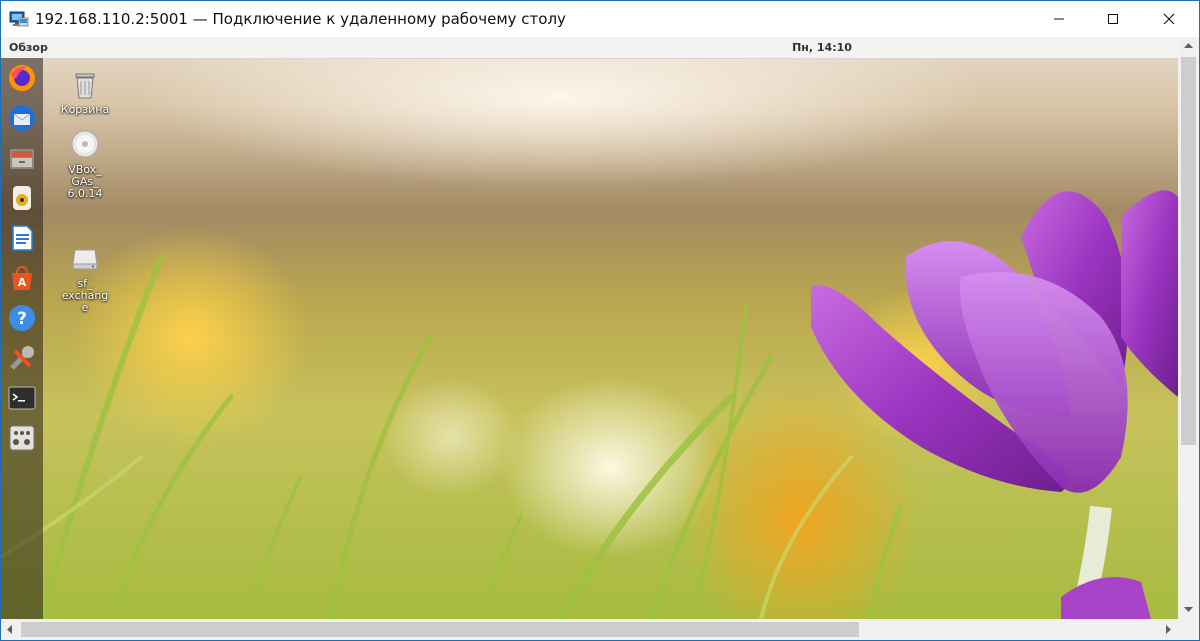 This screenshot has width=1200, height=641. I want to click on desktop-icon-label: VBox_ GAs_ 6.0.14, so click(85, 181).